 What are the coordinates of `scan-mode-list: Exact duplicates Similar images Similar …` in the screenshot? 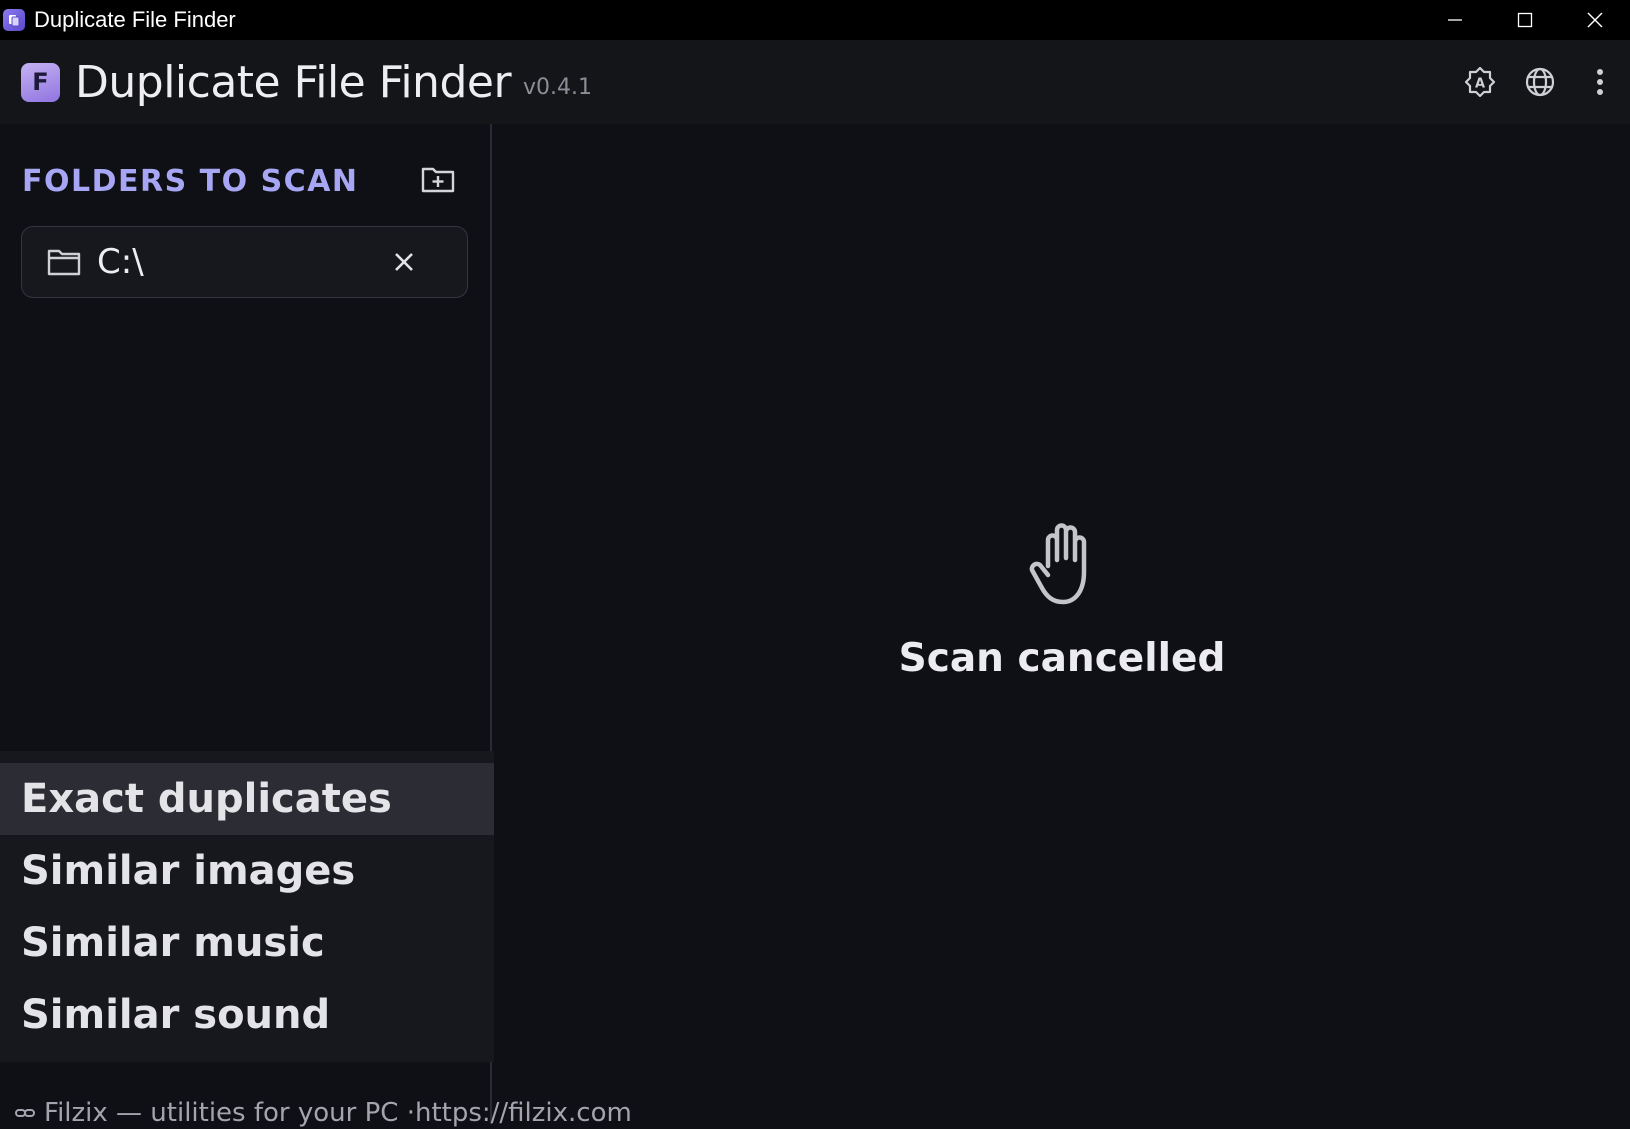 It's located at (252, 906).